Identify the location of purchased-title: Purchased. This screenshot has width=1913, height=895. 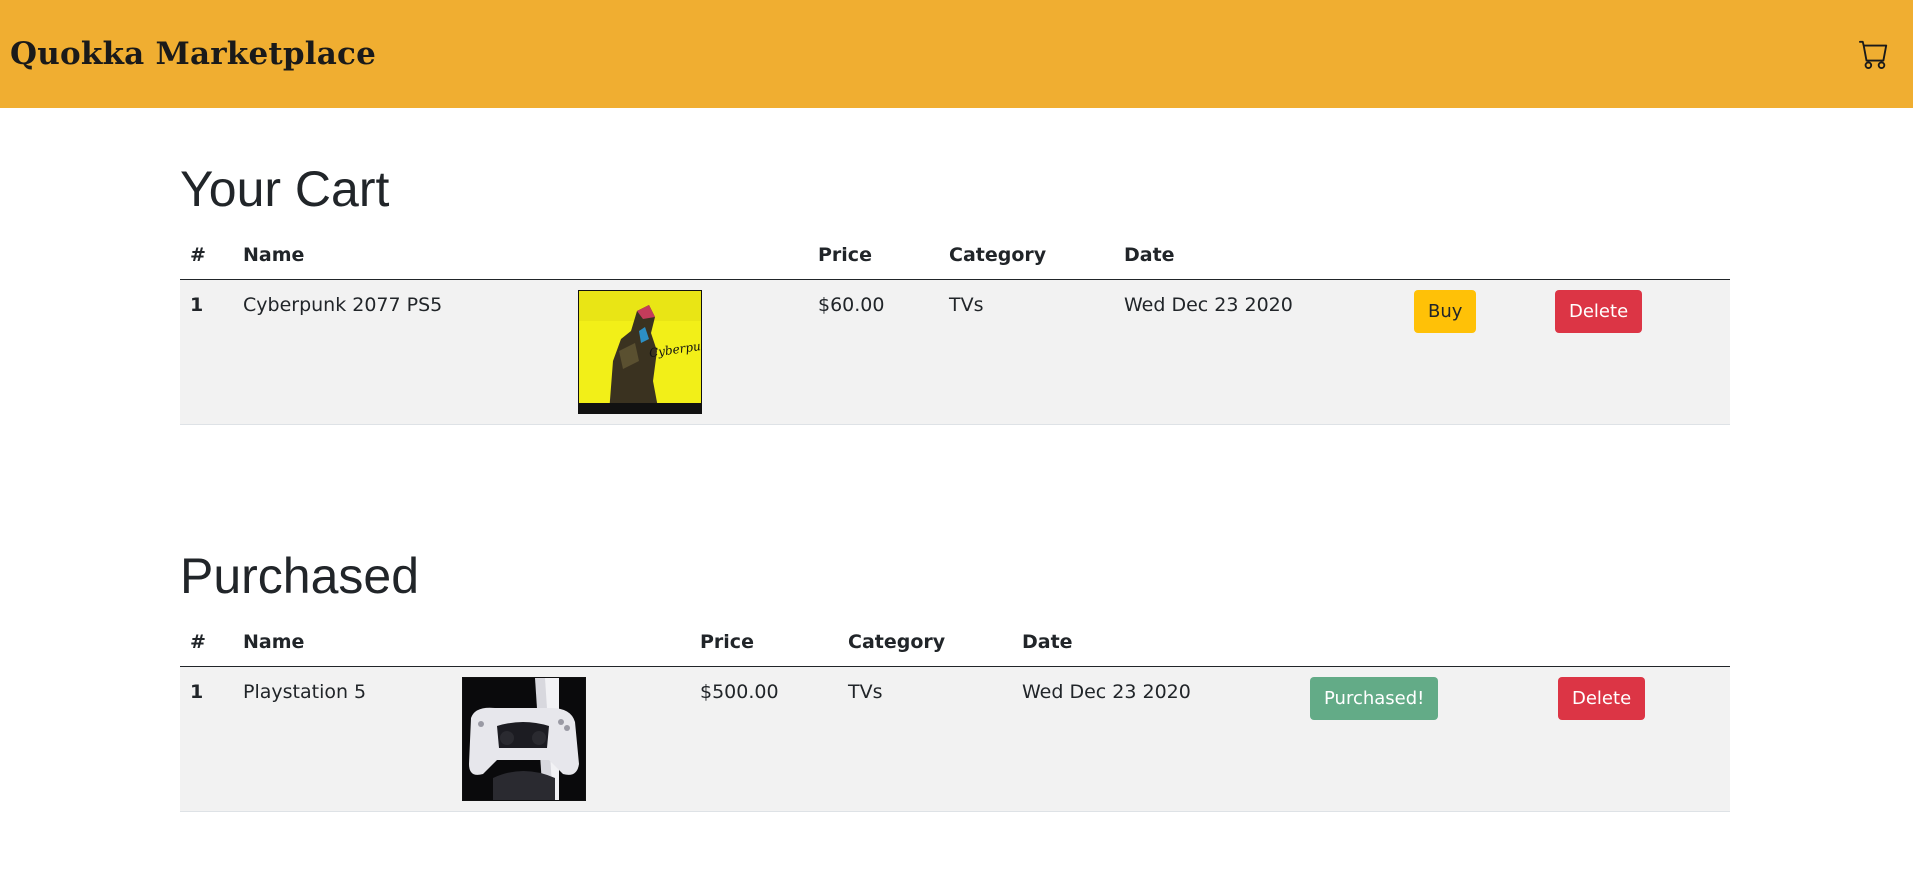
(300, 576).